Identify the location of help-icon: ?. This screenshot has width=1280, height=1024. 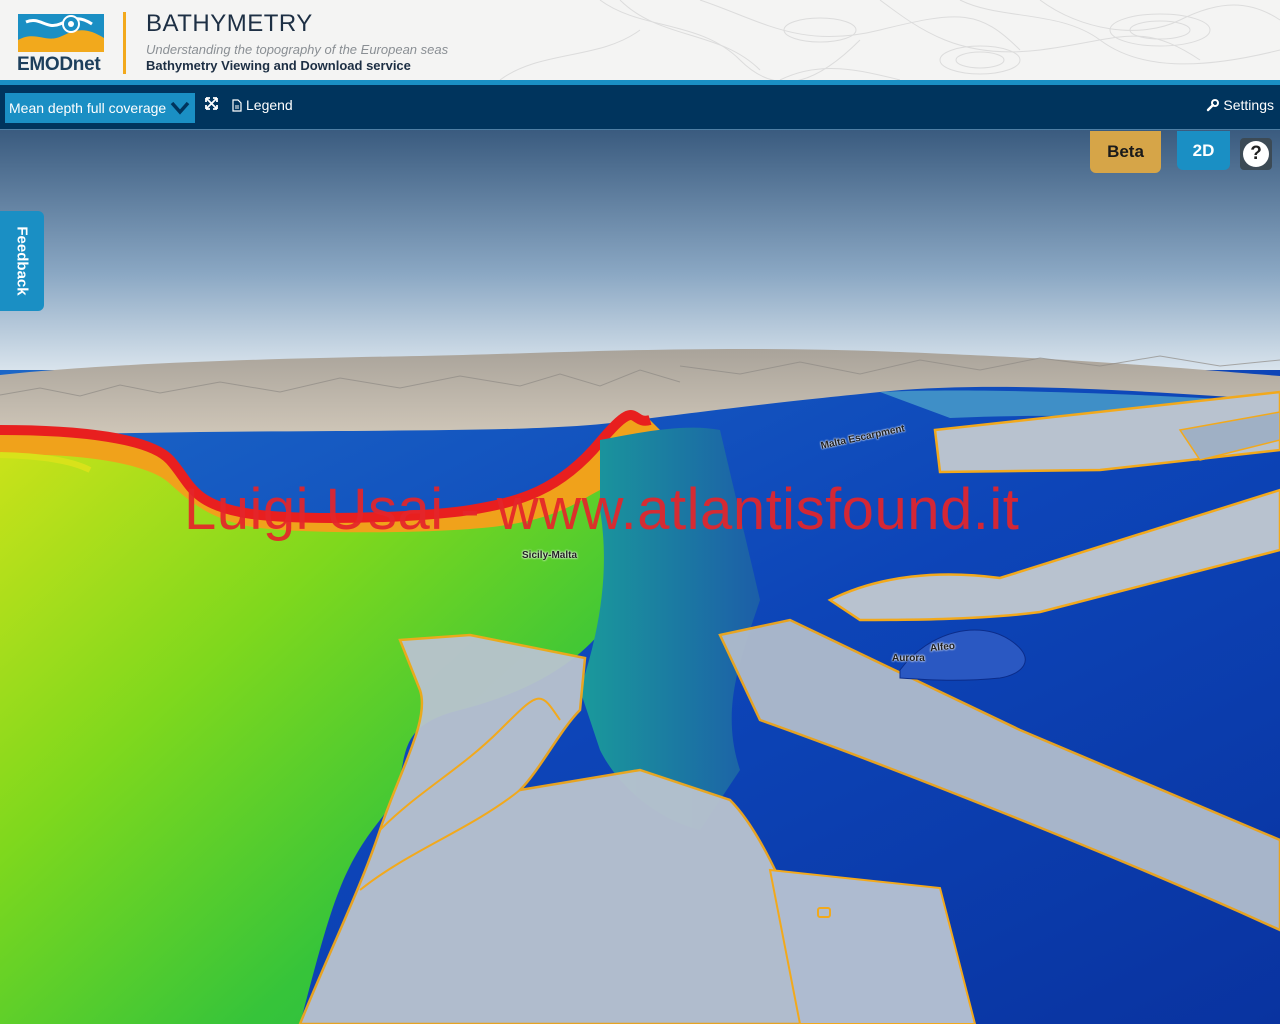
(1256, 154).